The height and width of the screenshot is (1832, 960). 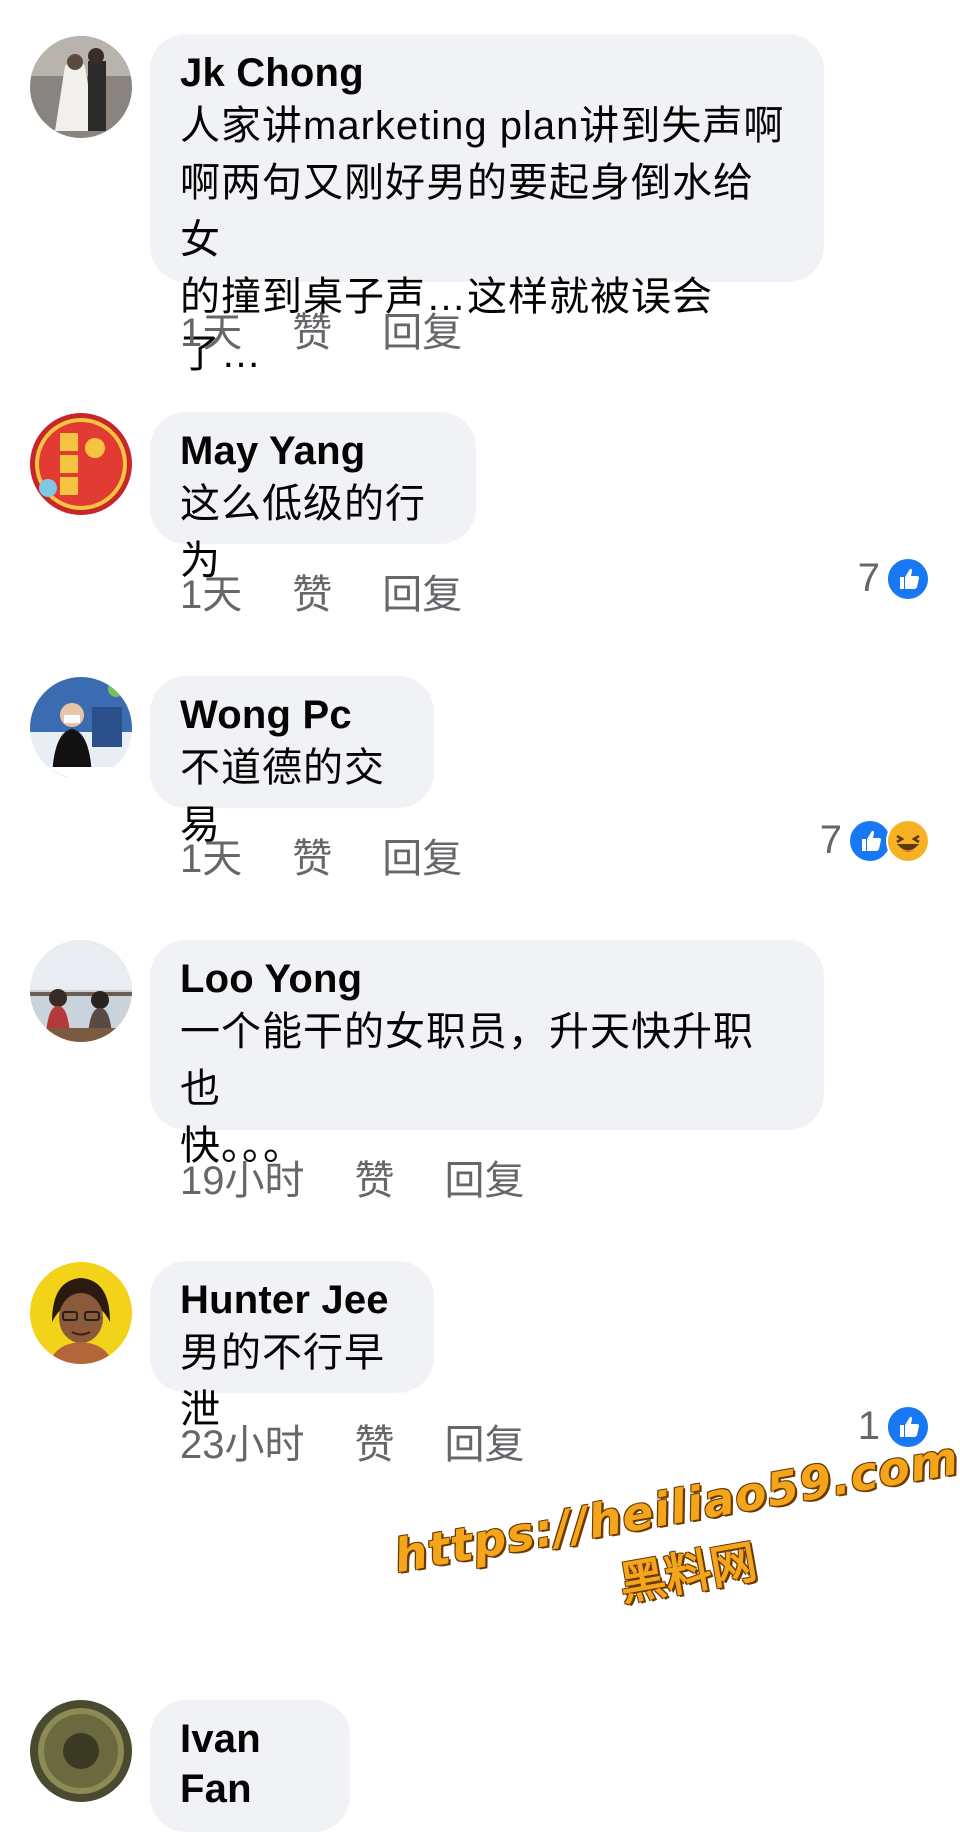 What do you see at coordinates (908, 840) in the screenshot?
I see `haha-icon` at bounding box center [908, 840].